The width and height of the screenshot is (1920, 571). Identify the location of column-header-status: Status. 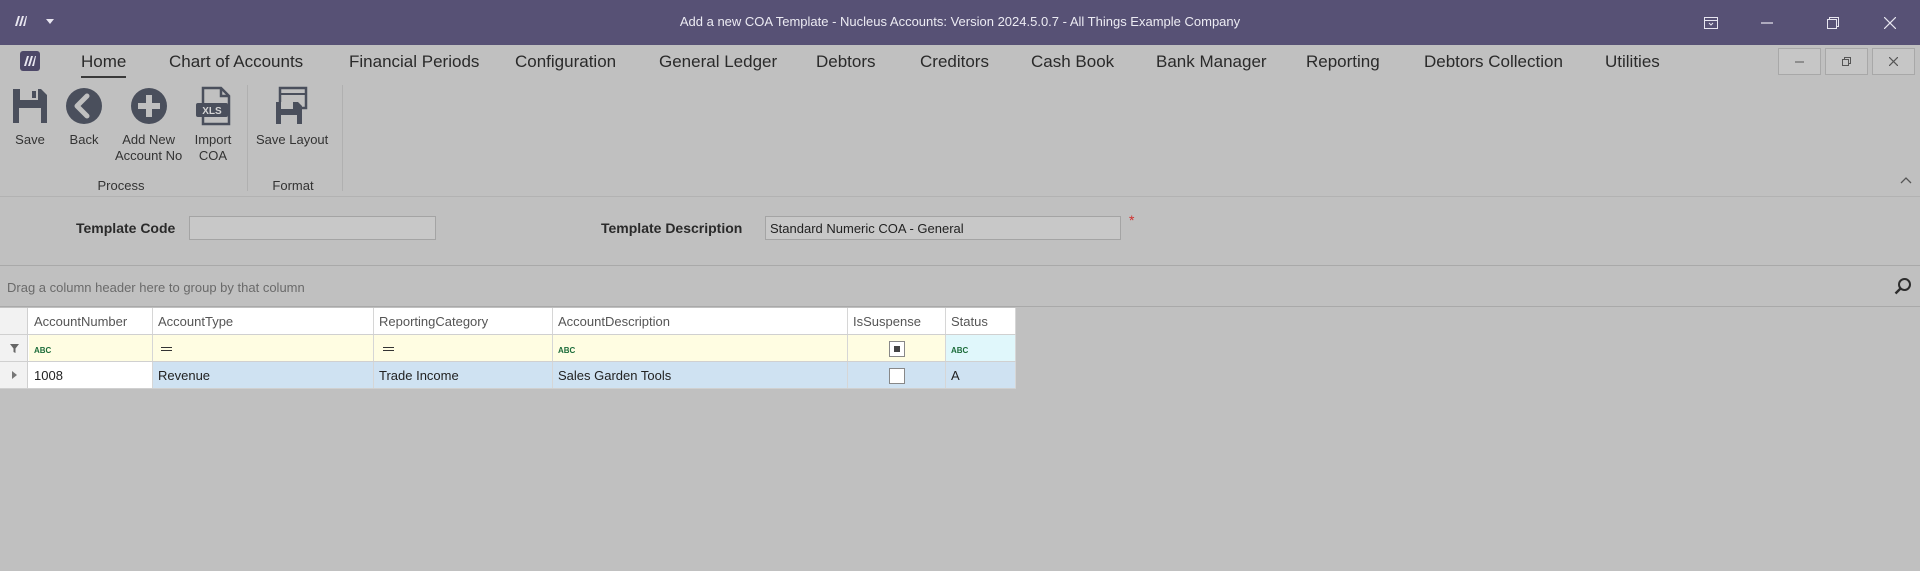
(981, 321).